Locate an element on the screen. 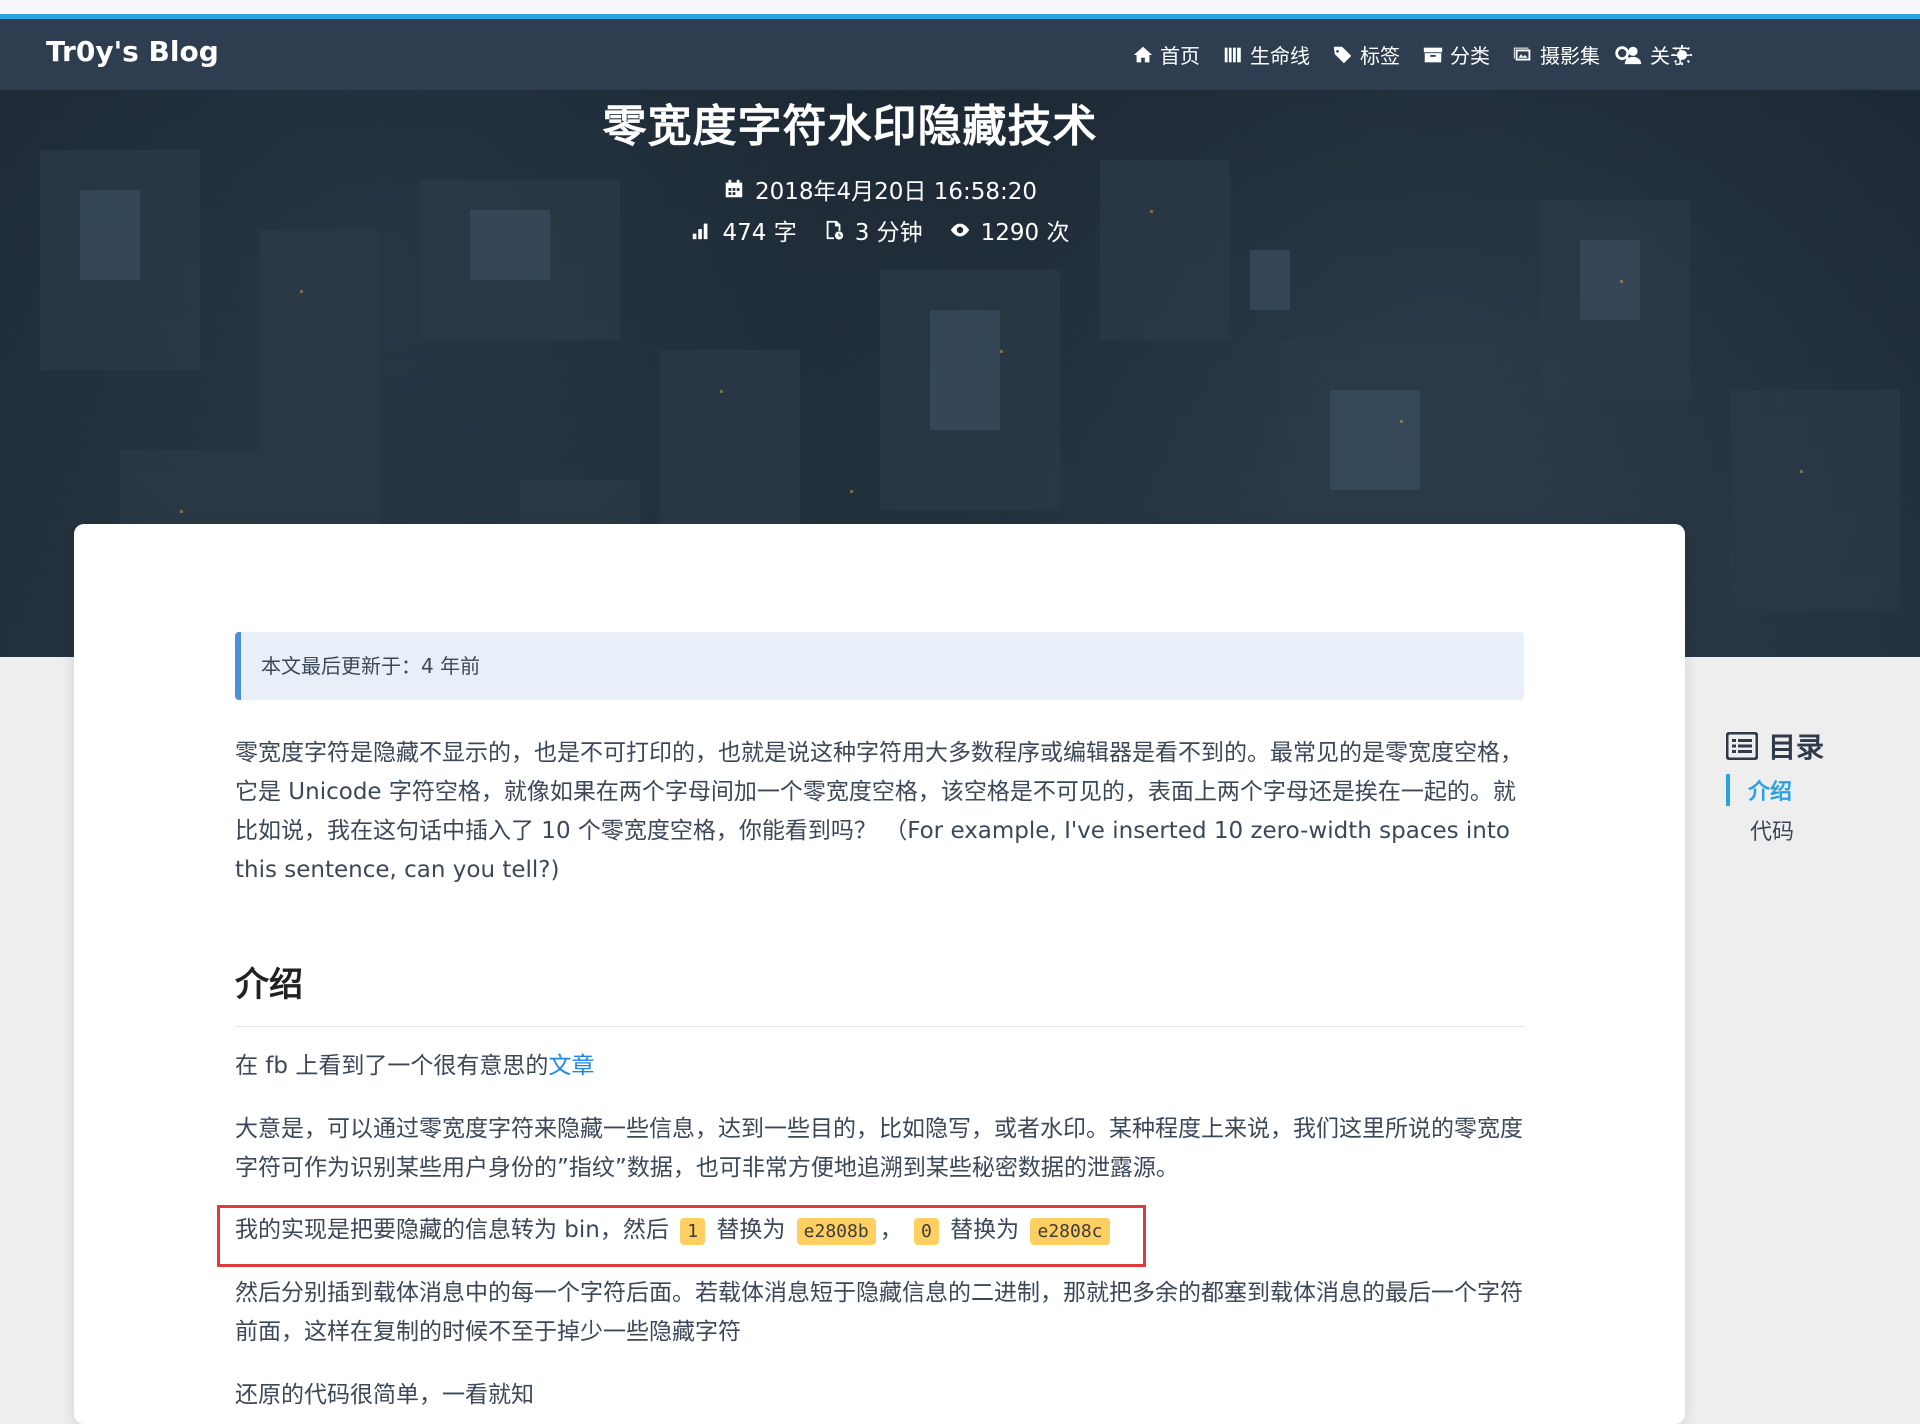 The width and height of the screenshot is (1920, 1424). nav-item-label: 生命线 is located at coordinates (1280, 56).